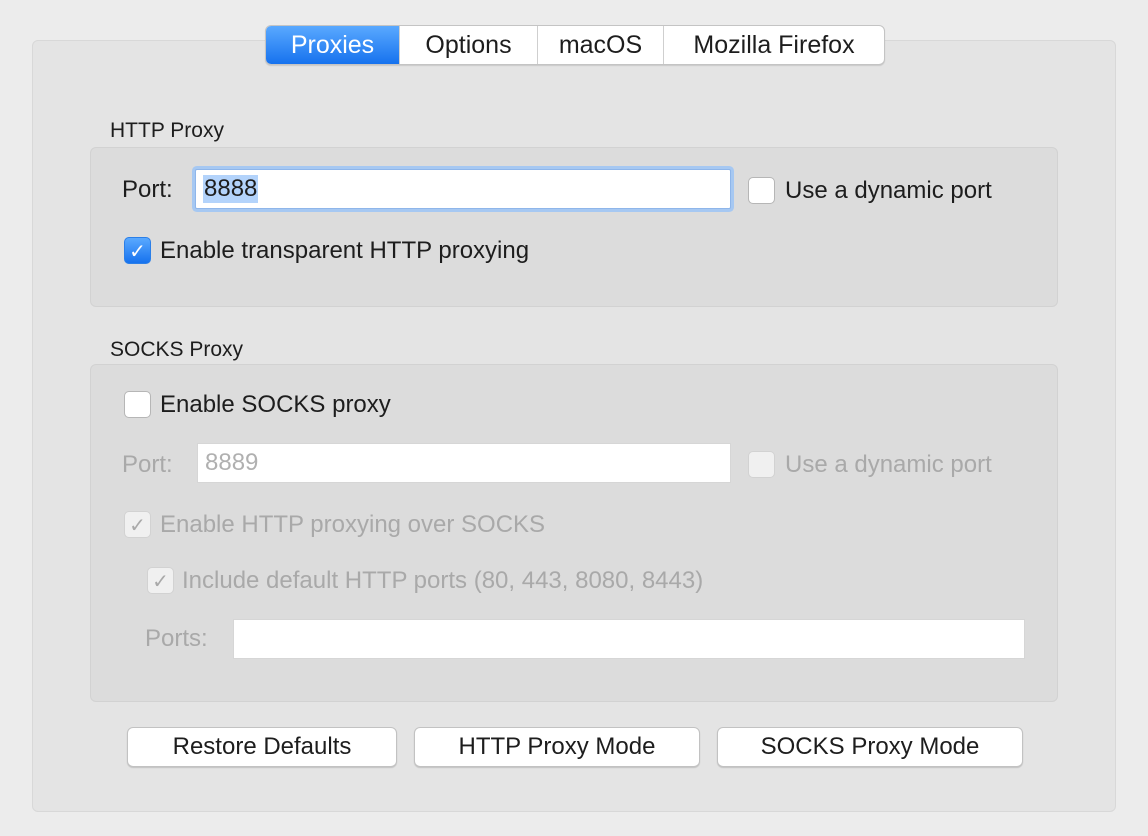 The height and width of the screenshot is (836, 1148). I want to click on socks-port-label: Port:, so click(147, 464).